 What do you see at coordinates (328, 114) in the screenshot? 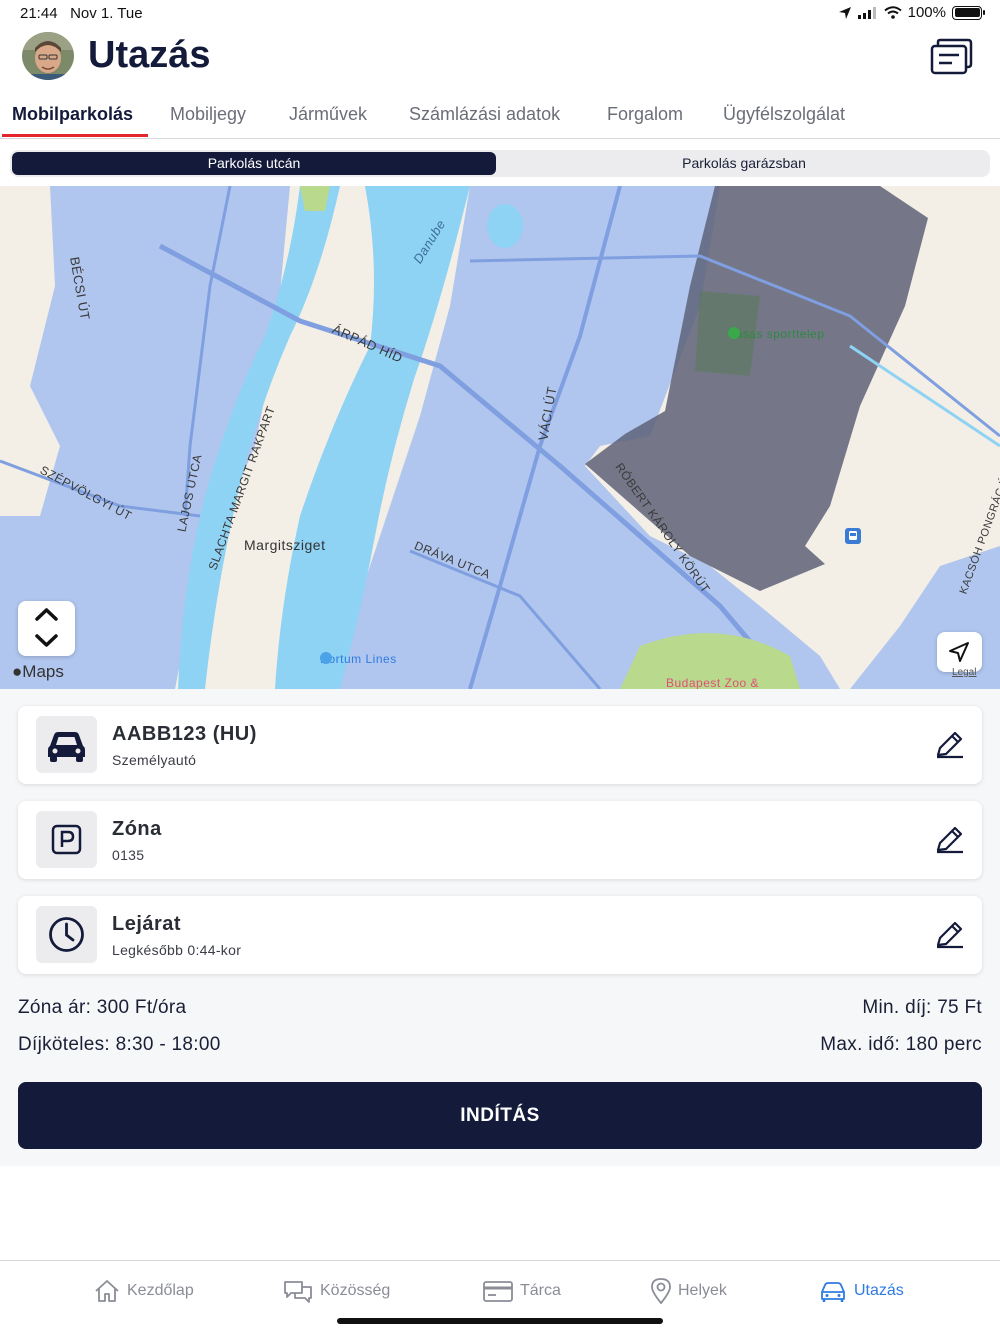
I see `tab-jarmuvek: Járművek` at bounding box center [328, 114].